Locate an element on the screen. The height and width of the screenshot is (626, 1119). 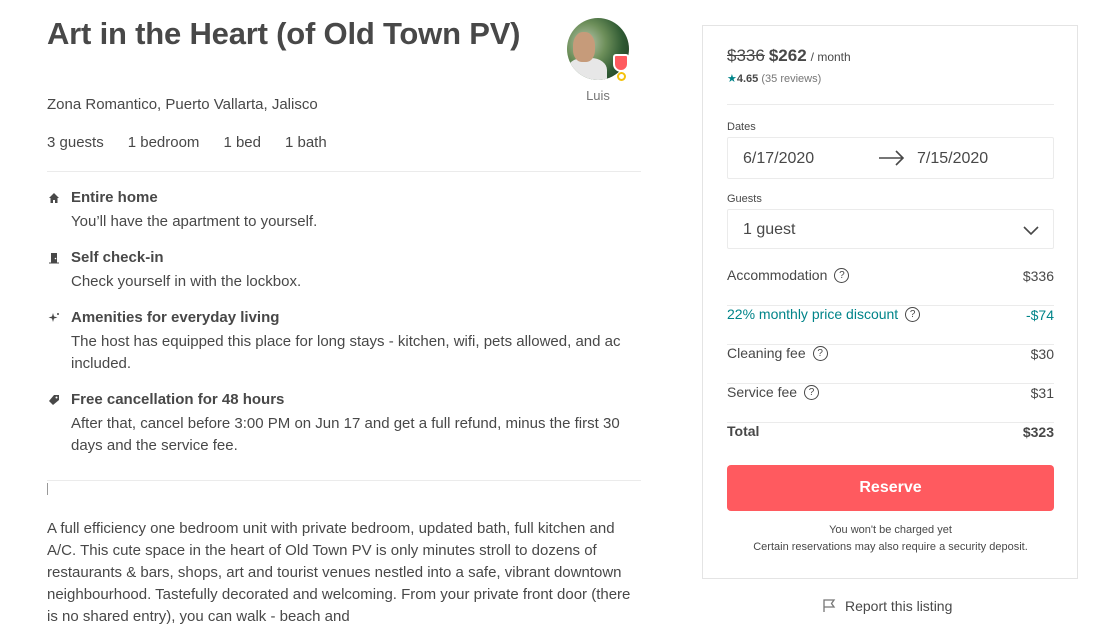
arrow-right-icon is located at coordinates (892, 158).